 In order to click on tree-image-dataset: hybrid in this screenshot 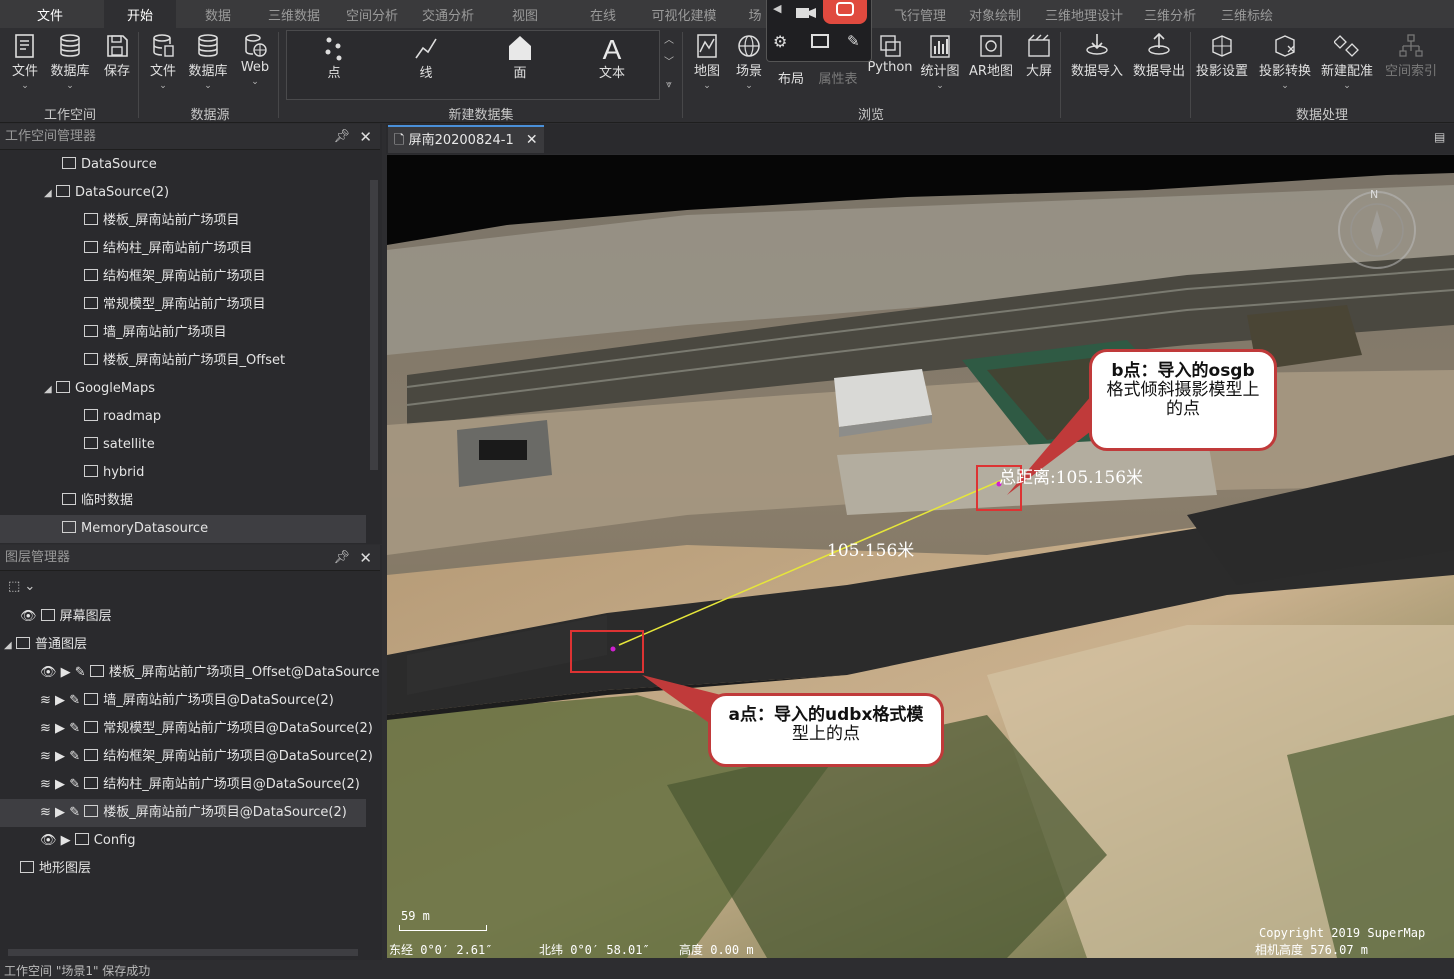, I will do `click(183, 473)`.